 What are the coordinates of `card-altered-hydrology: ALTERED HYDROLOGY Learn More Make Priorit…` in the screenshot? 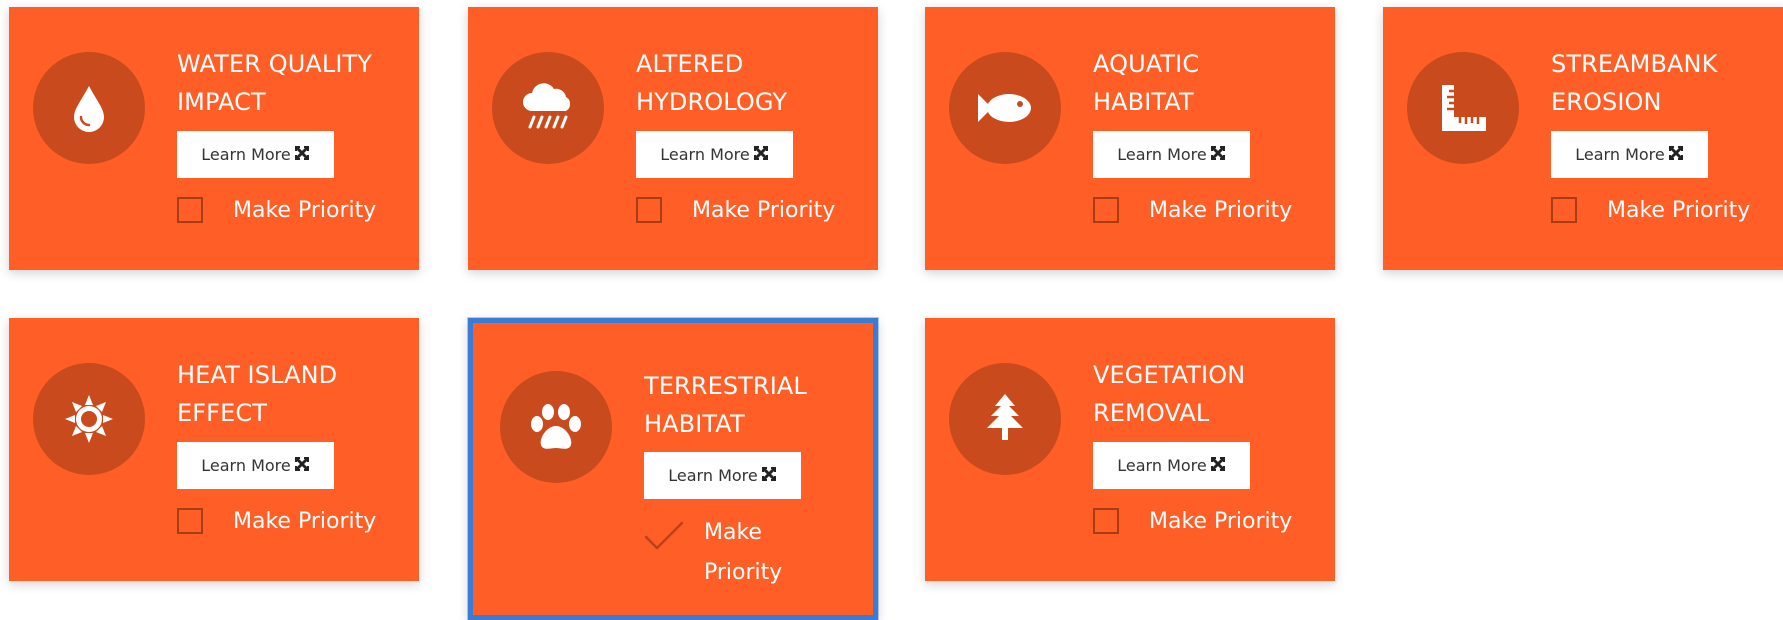 It's located at (673, 138).